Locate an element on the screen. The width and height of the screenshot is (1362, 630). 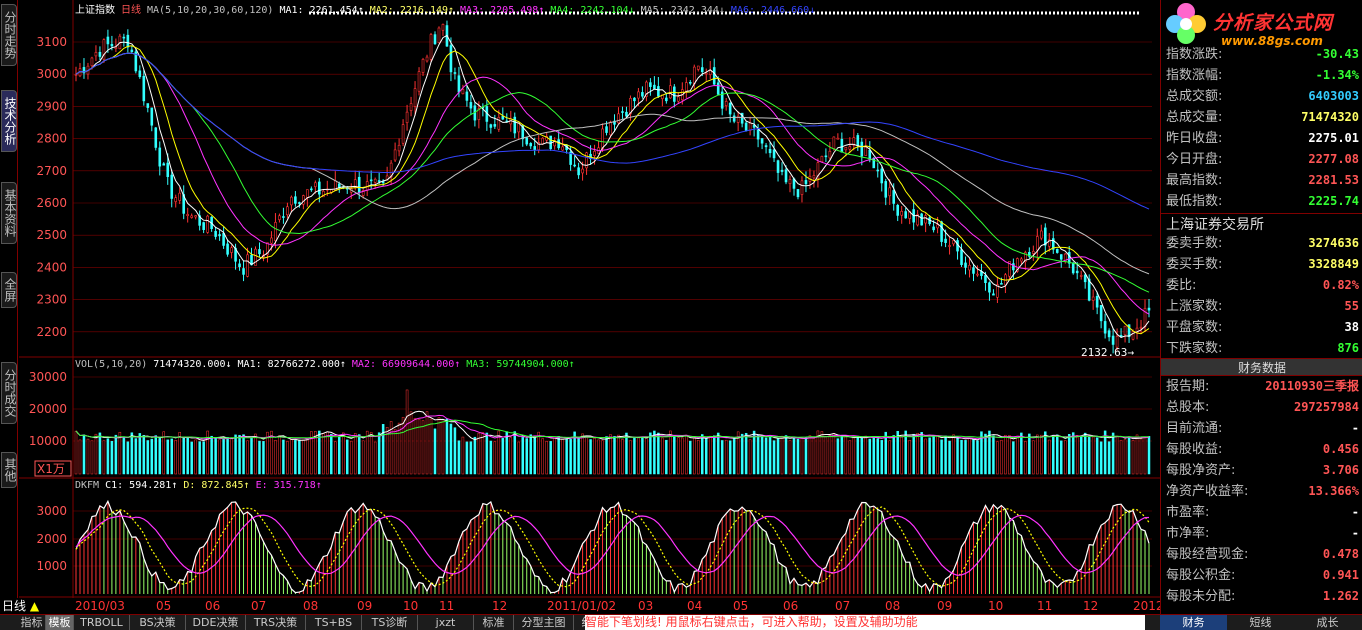
tab-fullscreen: 全屏 is located at coordinates (9, 290).